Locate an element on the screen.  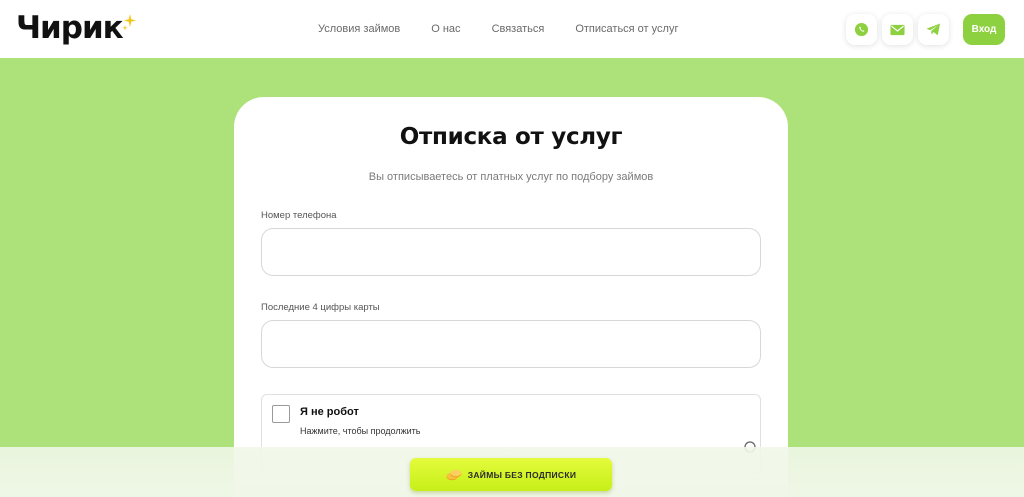
logo-text: Чирик is located at coordinates (70, 28).